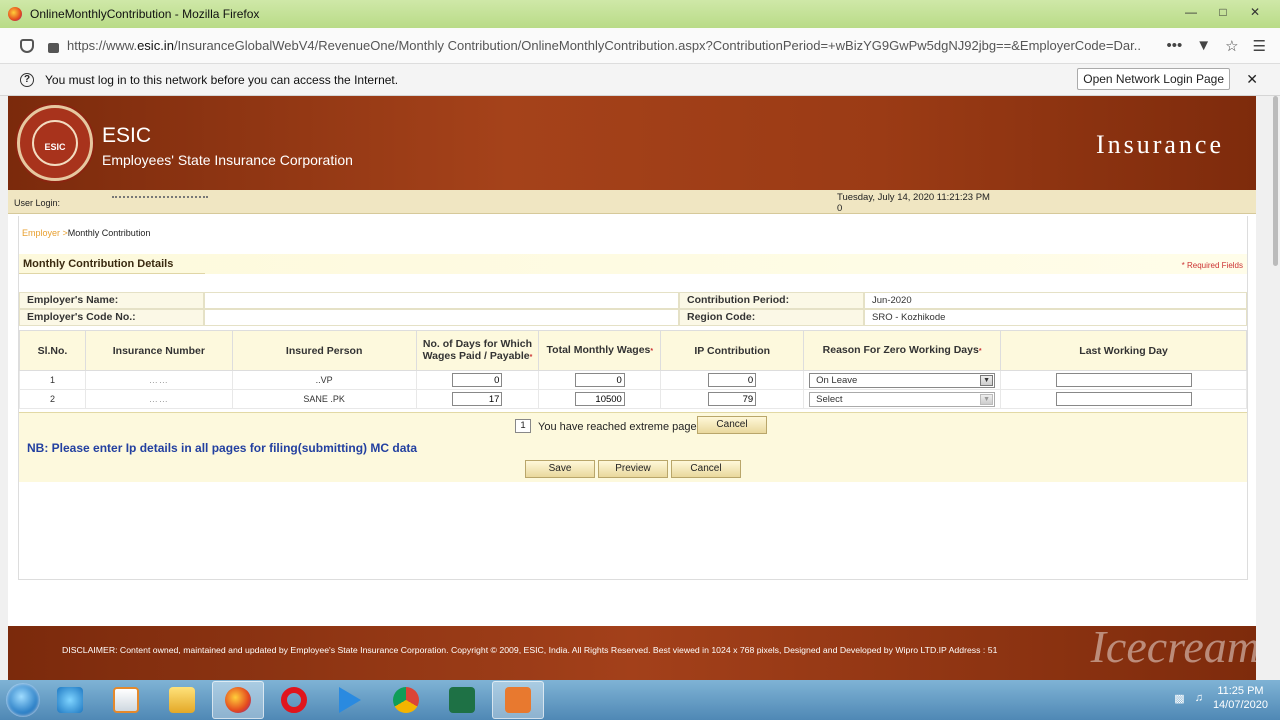  Describe the element at coordinates (1055, 317) in the screenshot. I see `region-value: SRO - Kozhikode` at that location.